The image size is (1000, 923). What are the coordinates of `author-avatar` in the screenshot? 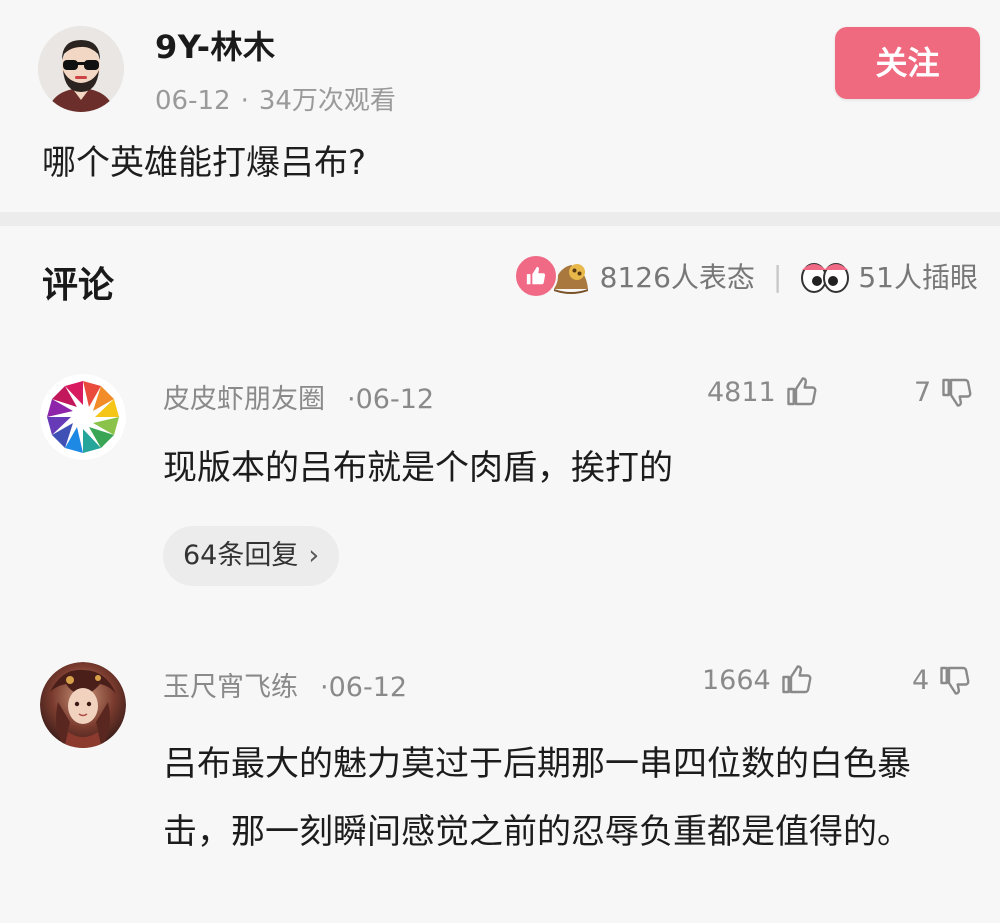 It's located at (81, 69).